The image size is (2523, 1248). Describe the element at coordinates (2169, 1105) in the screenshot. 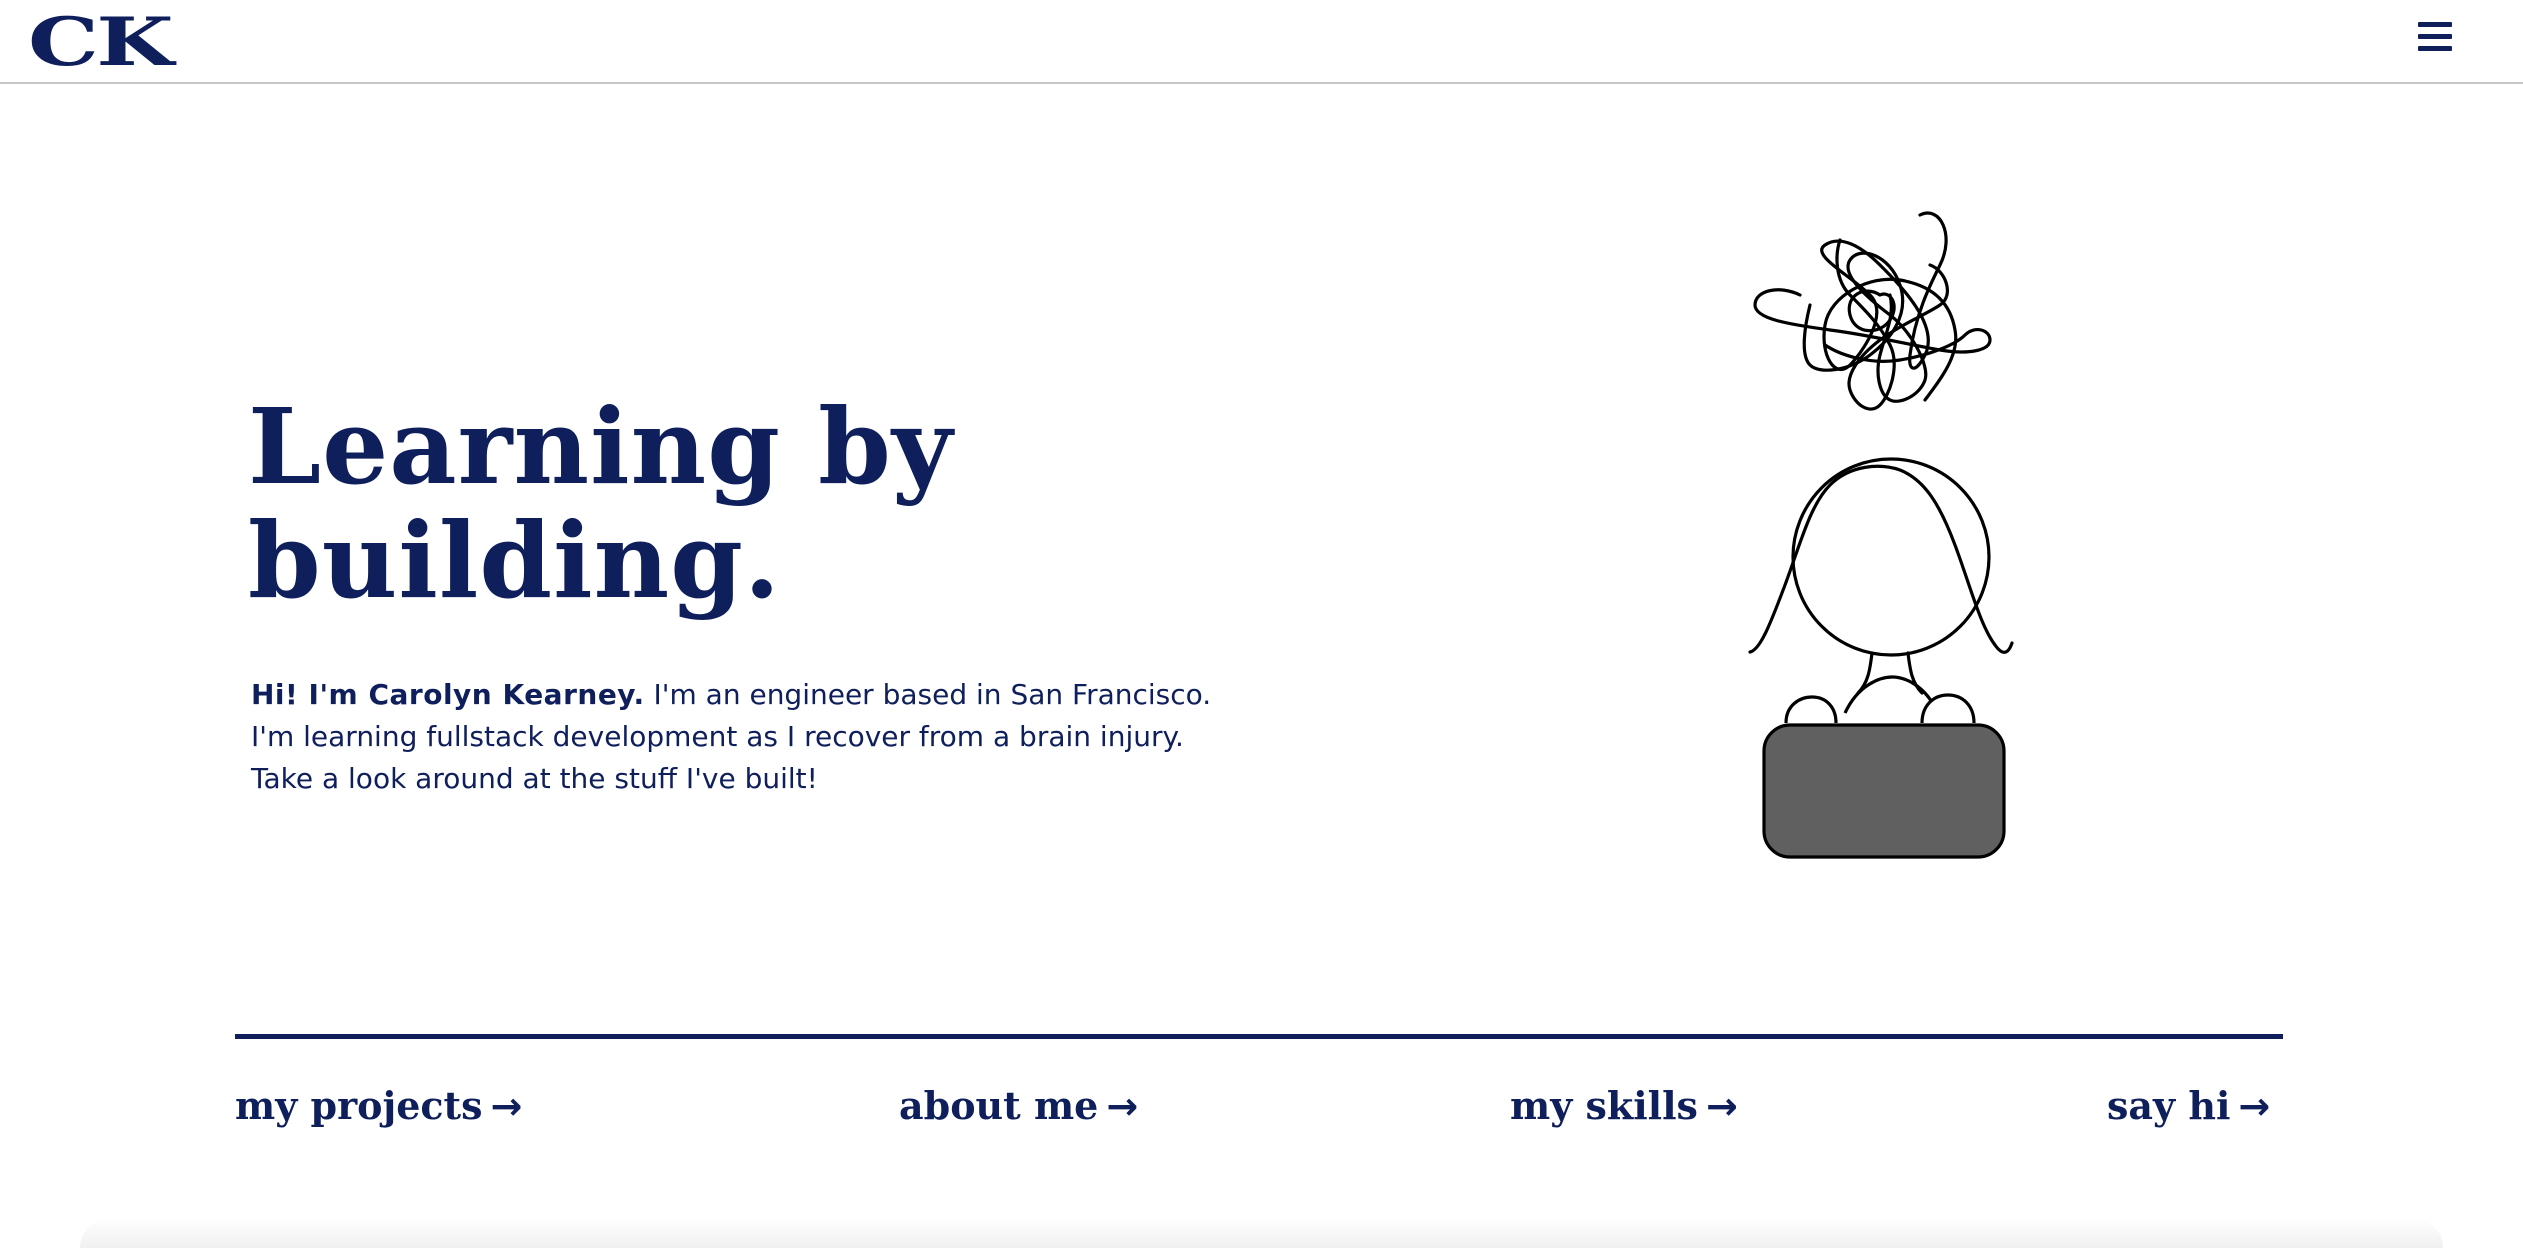

I see `say-hi-label: say hi` at that location.